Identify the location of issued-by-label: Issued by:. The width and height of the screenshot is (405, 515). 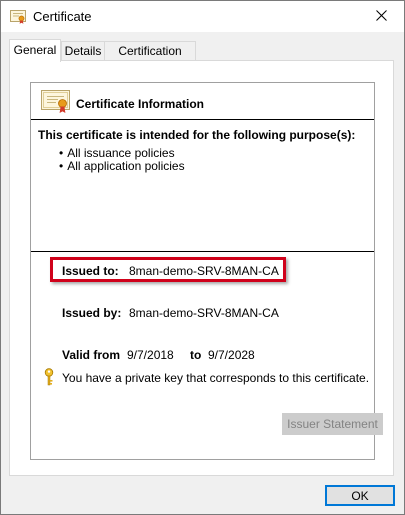
(92, 313).